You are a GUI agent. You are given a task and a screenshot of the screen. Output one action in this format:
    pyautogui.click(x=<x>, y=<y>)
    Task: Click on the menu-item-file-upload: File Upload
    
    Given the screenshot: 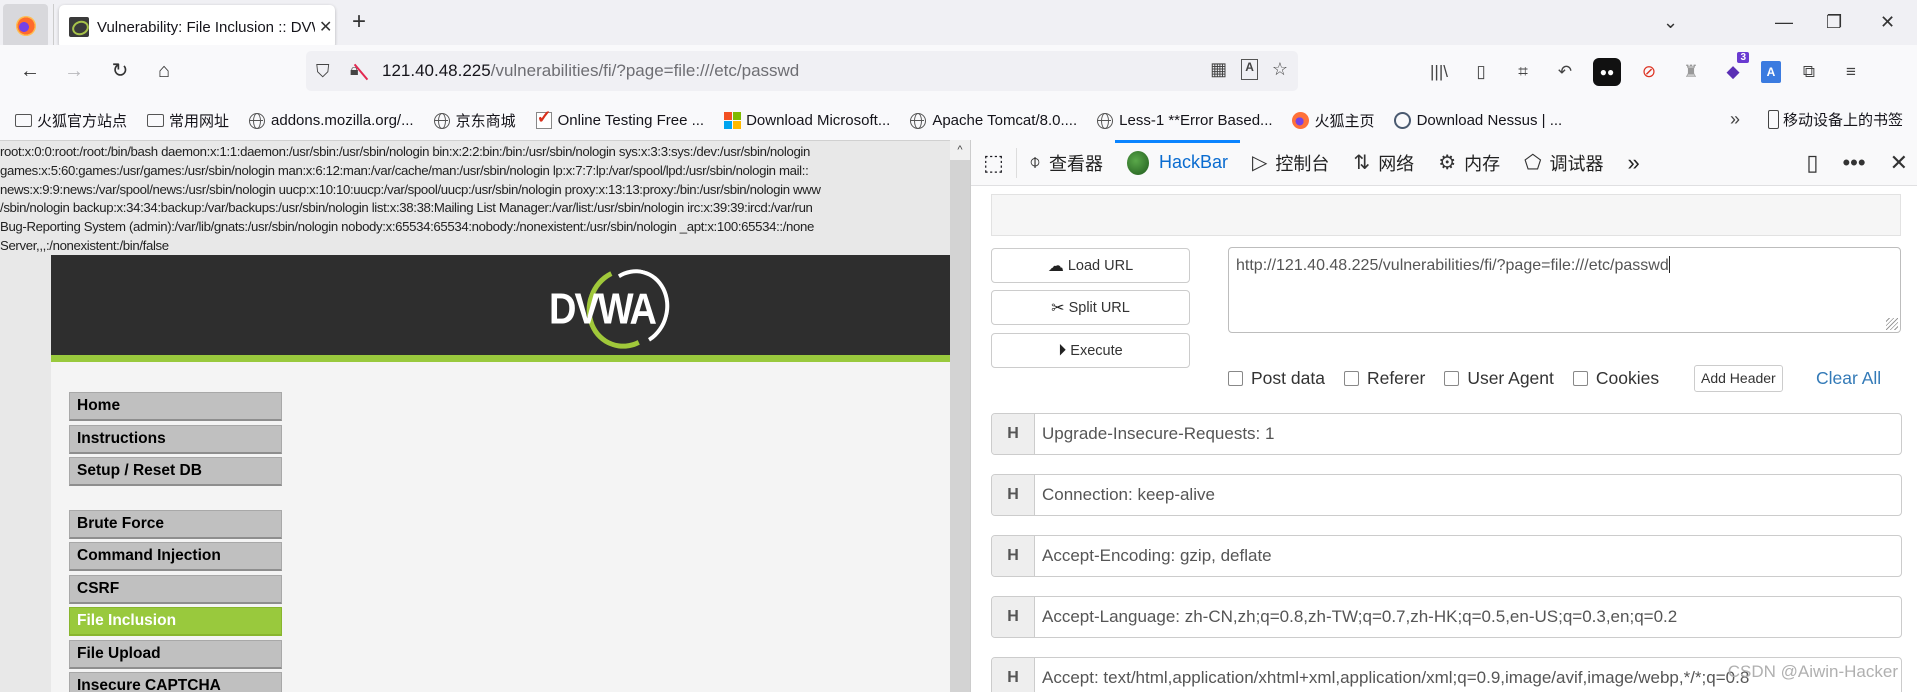 What is the action you would take?
    pyautogui.click(x=175, y=654)
    